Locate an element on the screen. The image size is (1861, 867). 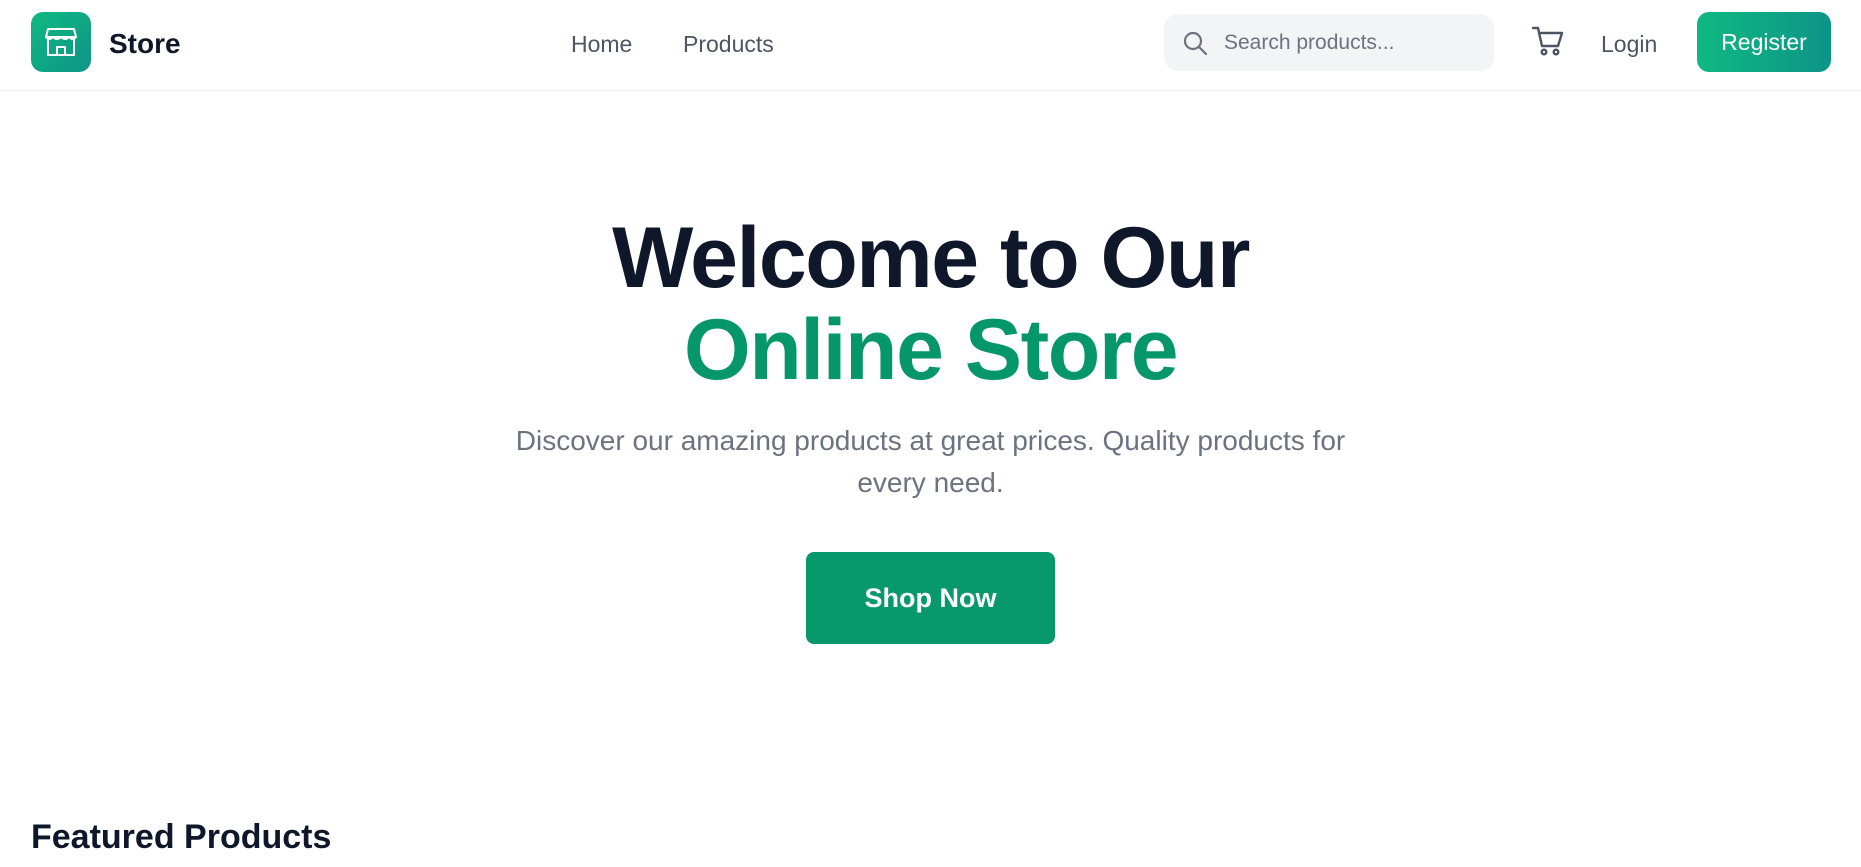
search-icon is located at coordinates (1195, 43).